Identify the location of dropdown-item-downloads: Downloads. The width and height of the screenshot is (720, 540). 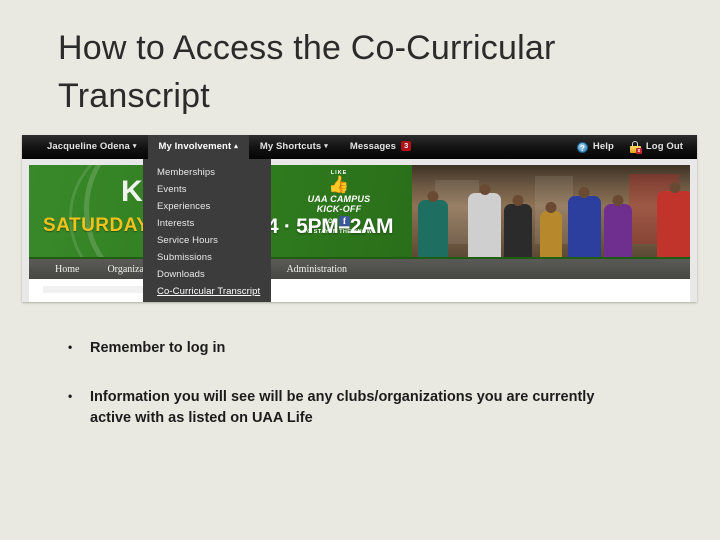
(207, 274).